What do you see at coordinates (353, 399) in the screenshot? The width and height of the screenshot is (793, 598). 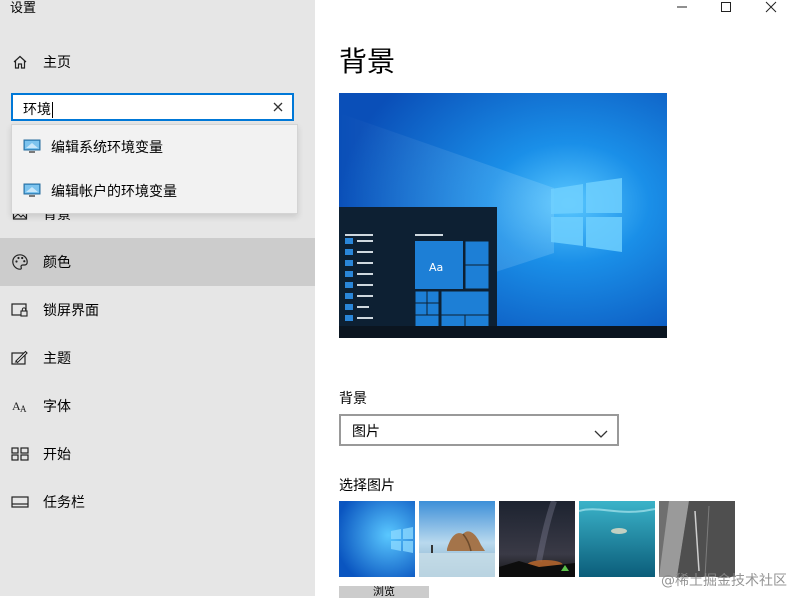 I see `background-label: 背景` at bounding box center [353, 399].